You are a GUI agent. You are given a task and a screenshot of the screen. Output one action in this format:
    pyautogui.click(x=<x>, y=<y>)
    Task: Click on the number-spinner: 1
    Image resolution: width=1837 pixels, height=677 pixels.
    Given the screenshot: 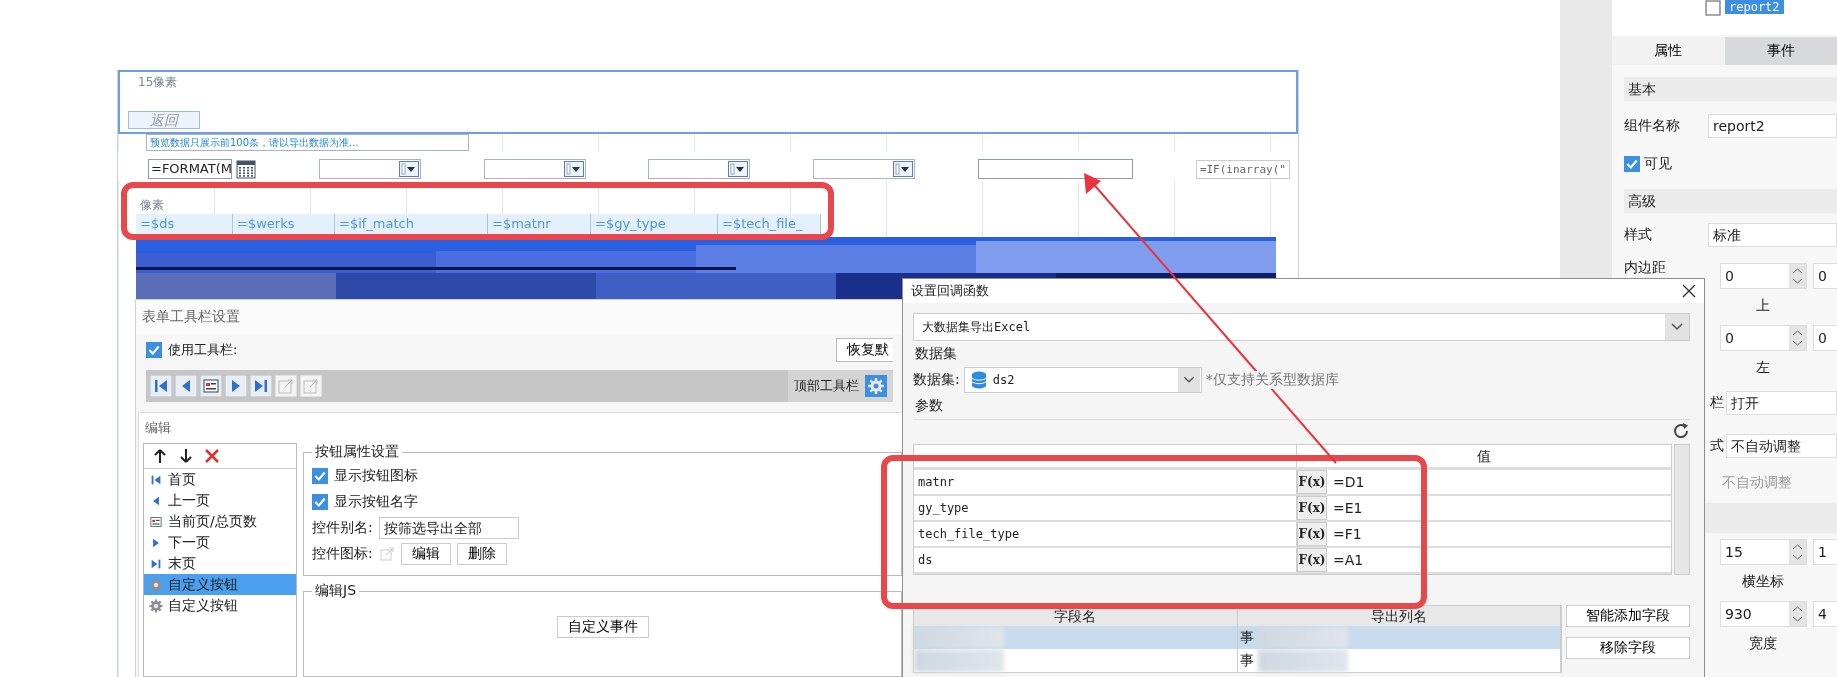 What is the action you would take?
    pyautogui.click(x=1825, y=552)
    